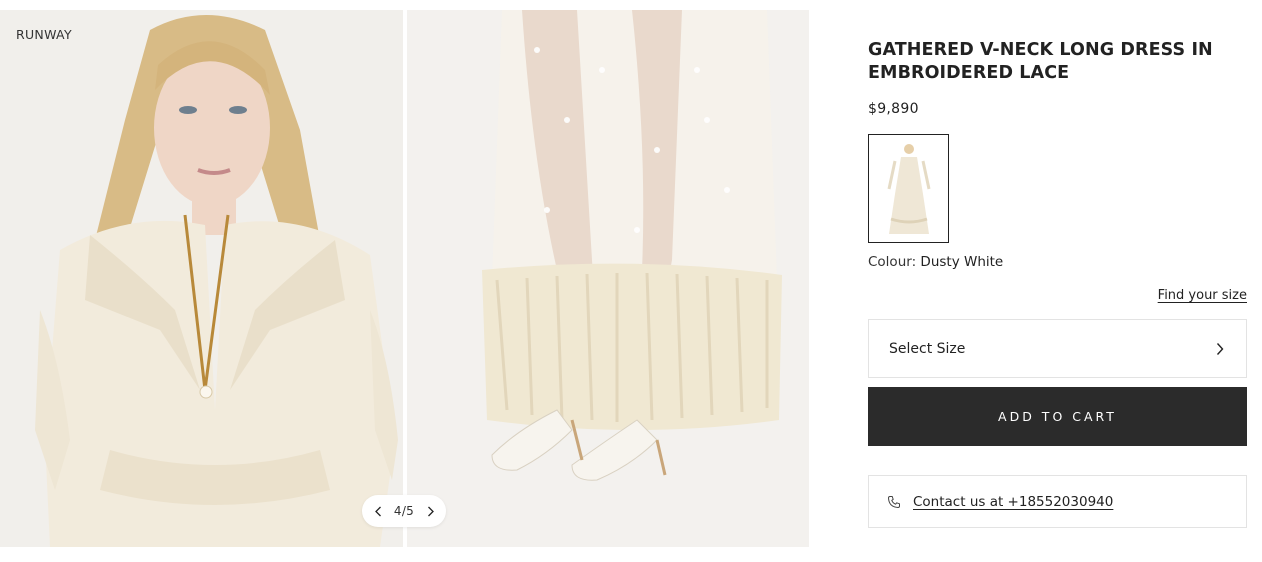 This screenshot has width=1262, height=562. What do you see at coordinates (1040, 50) in the screenshot?
I see `product-title-line-1: GATHERED V-NECK LONG DRESS IN` at bounding box center [1040, 50].